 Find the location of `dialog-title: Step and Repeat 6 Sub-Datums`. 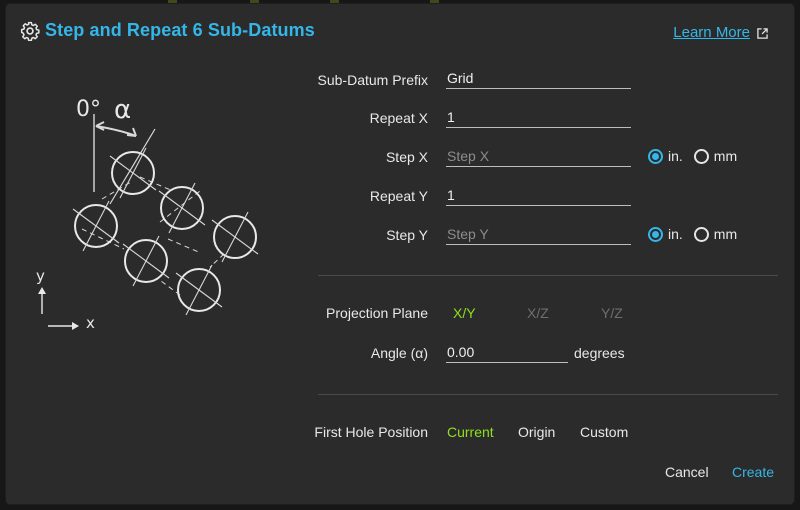

dialog-title: Step and Repeat 6 Sub-Datums is located at coordinates (180, 30).